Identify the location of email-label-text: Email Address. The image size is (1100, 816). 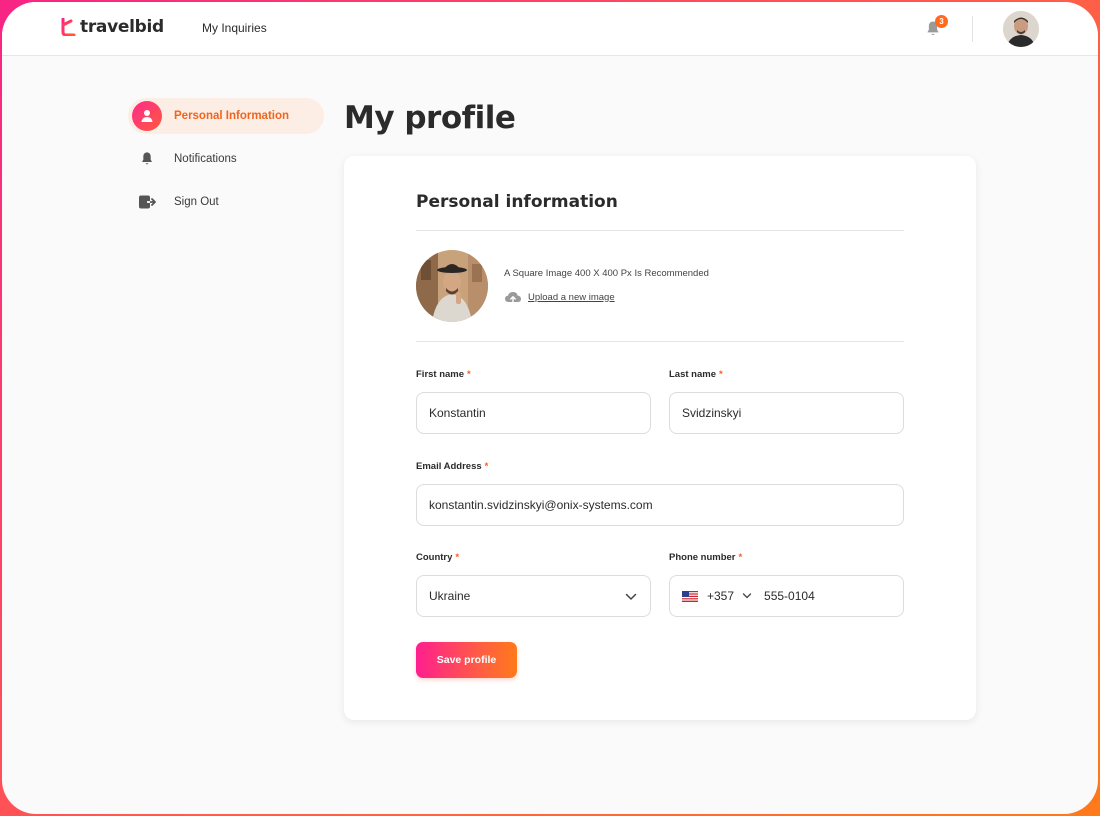
(449, 466).